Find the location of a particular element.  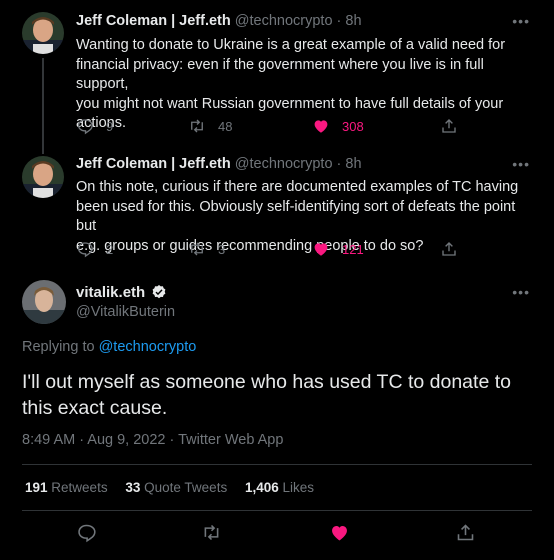

tweet-meta: 8:49 AM · Aug 9, 2022 · Twitter Web App is located at coordinates (152, 440).